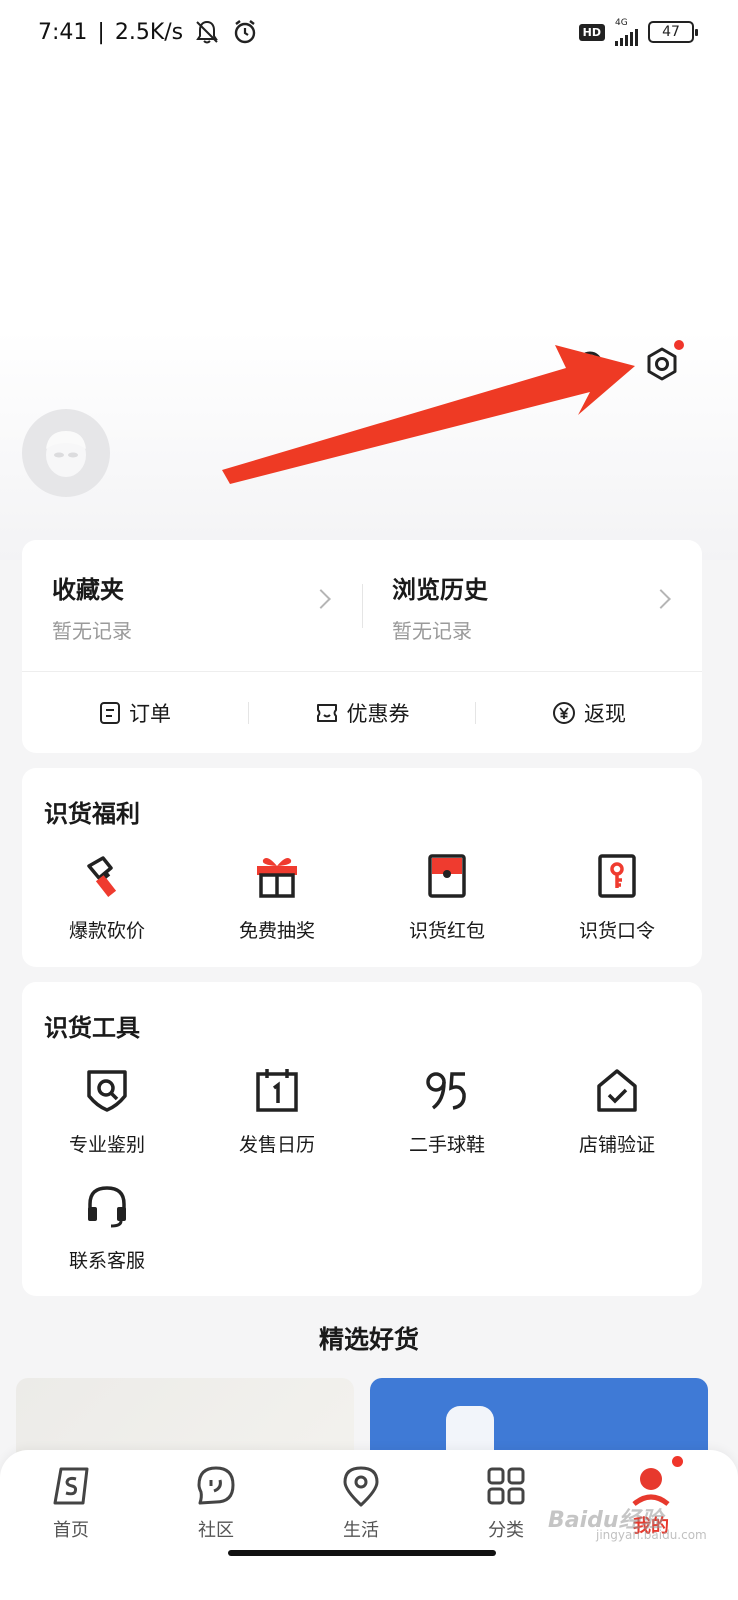  I want to click on history-subtitle: 暂无记录, so click(432, 631).